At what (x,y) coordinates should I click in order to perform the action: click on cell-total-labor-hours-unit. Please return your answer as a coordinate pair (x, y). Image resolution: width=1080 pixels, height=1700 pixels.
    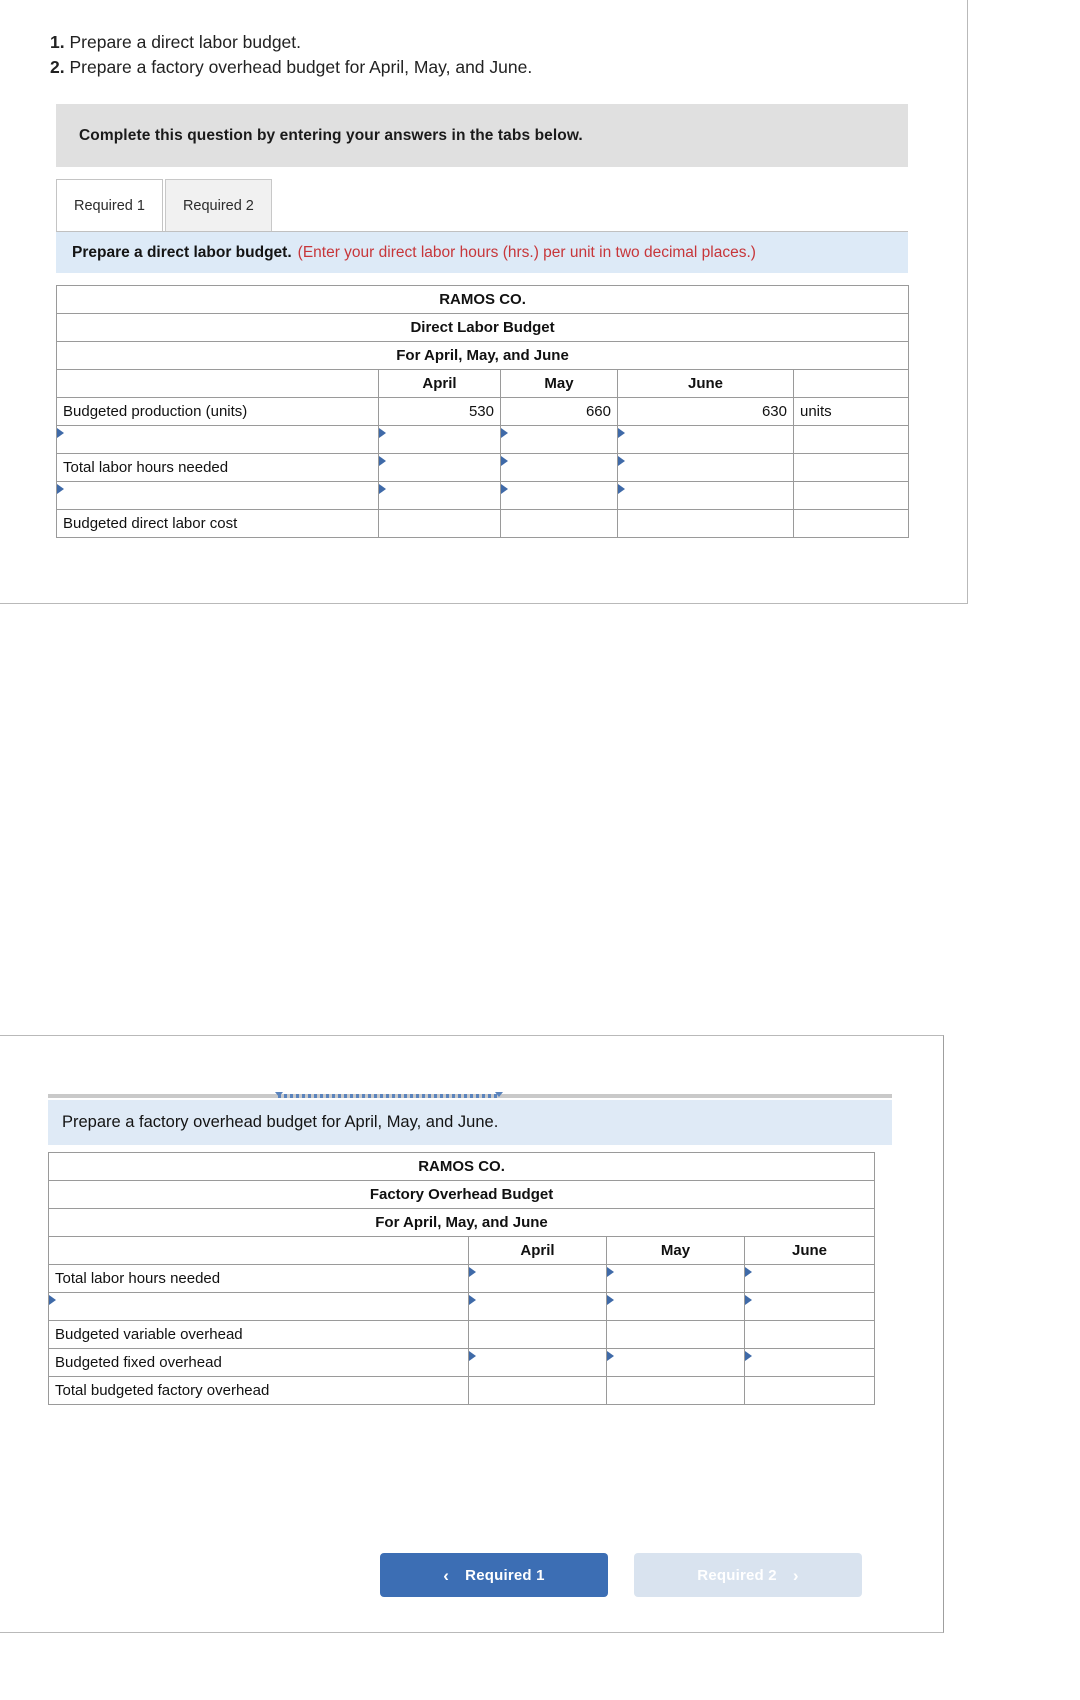
    Looking at the image, I should click on (851, 467).